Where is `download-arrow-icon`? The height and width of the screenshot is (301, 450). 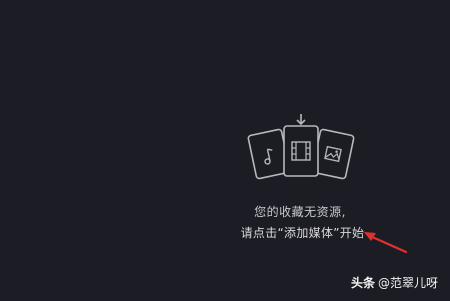
download-arrow-icon is located at coordinates (301, 120).